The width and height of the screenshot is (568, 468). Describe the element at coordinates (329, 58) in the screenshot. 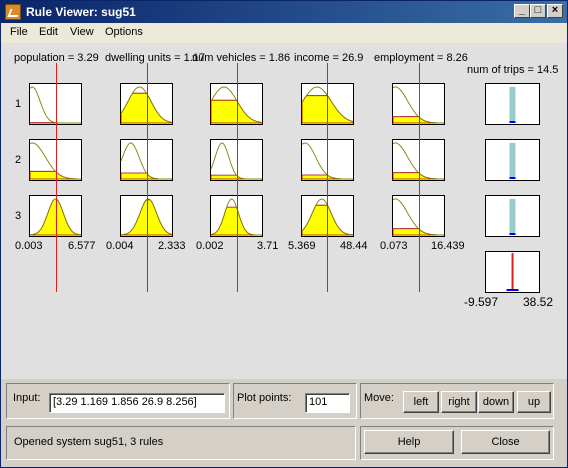

I see `input-label-income: income = 26.9` at that location.